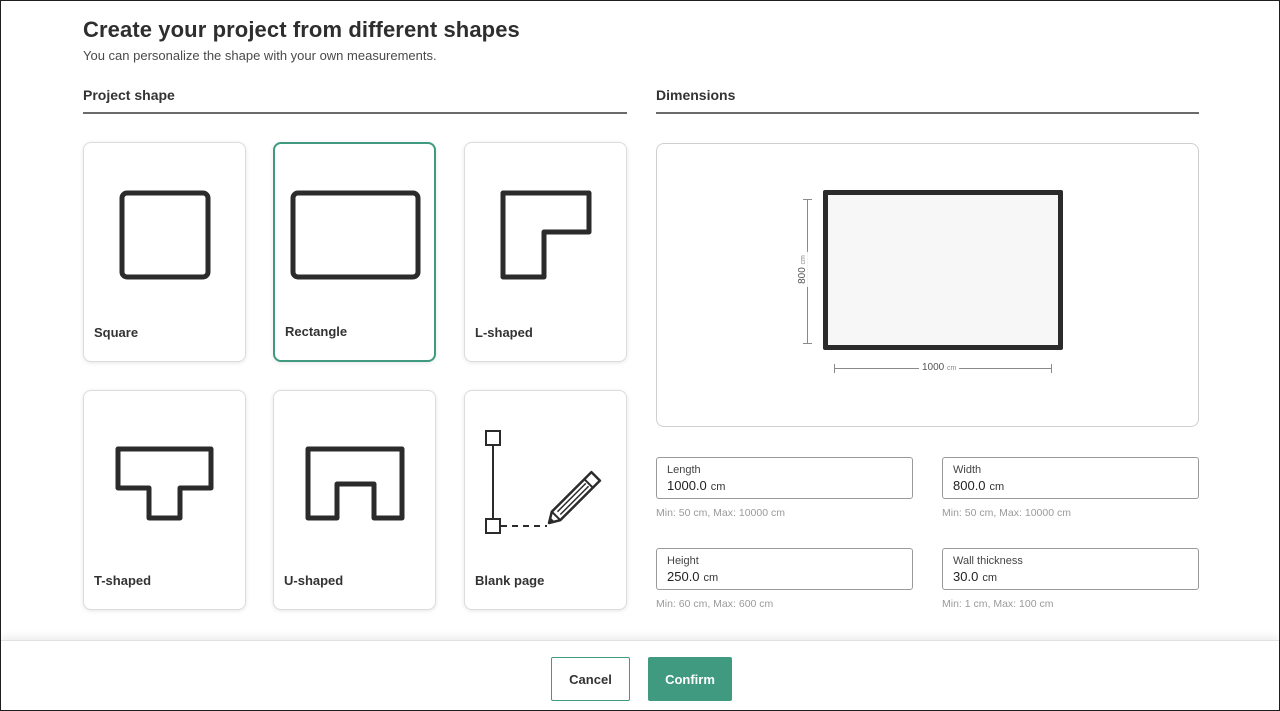 The height and width of the screenshot is (711, 1280). I want to click on shape-label-t-shaped: T-shaped, so click(123, 580).